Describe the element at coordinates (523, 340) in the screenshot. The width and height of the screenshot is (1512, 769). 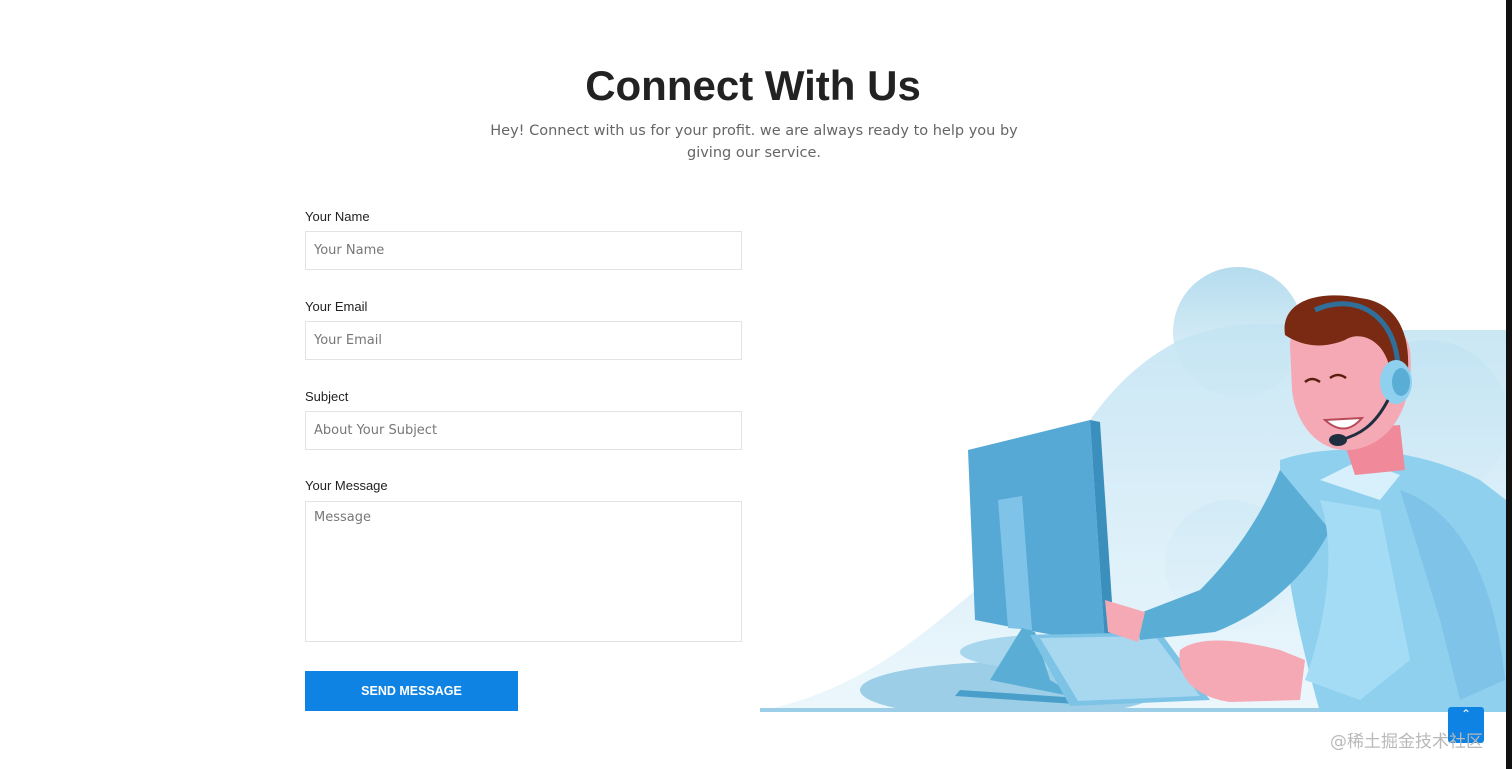
I see `email-input` at that location.